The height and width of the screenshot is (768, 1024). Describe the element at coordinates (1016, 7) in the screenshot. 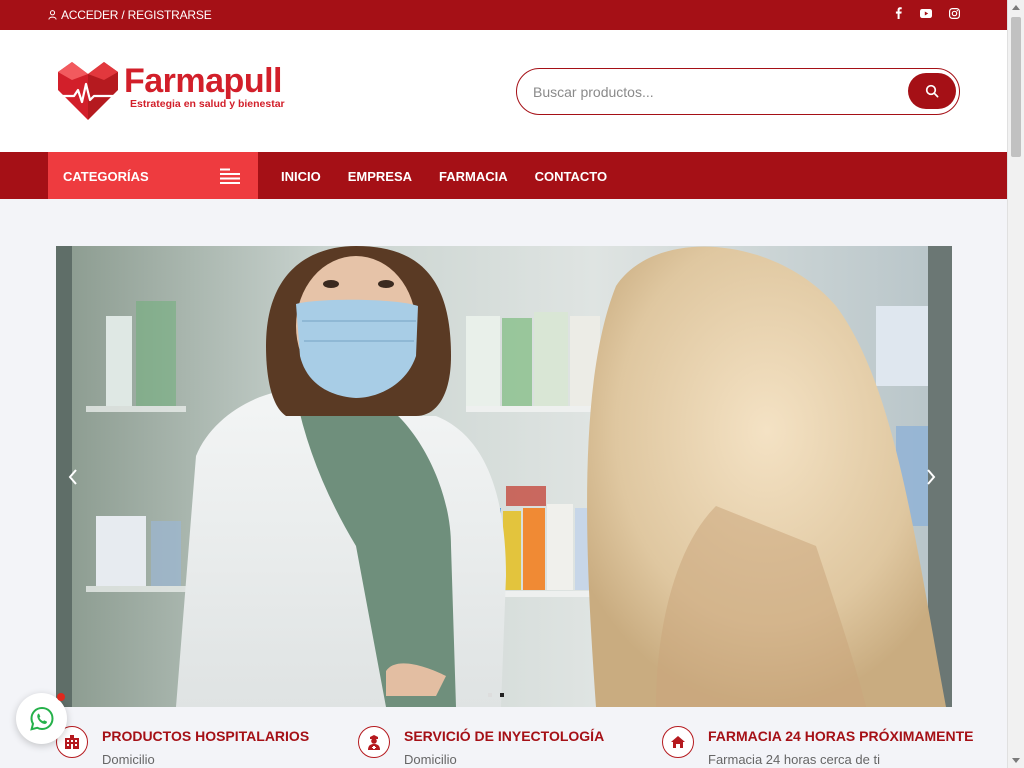

I see `scroll-up-arrow` at that location.